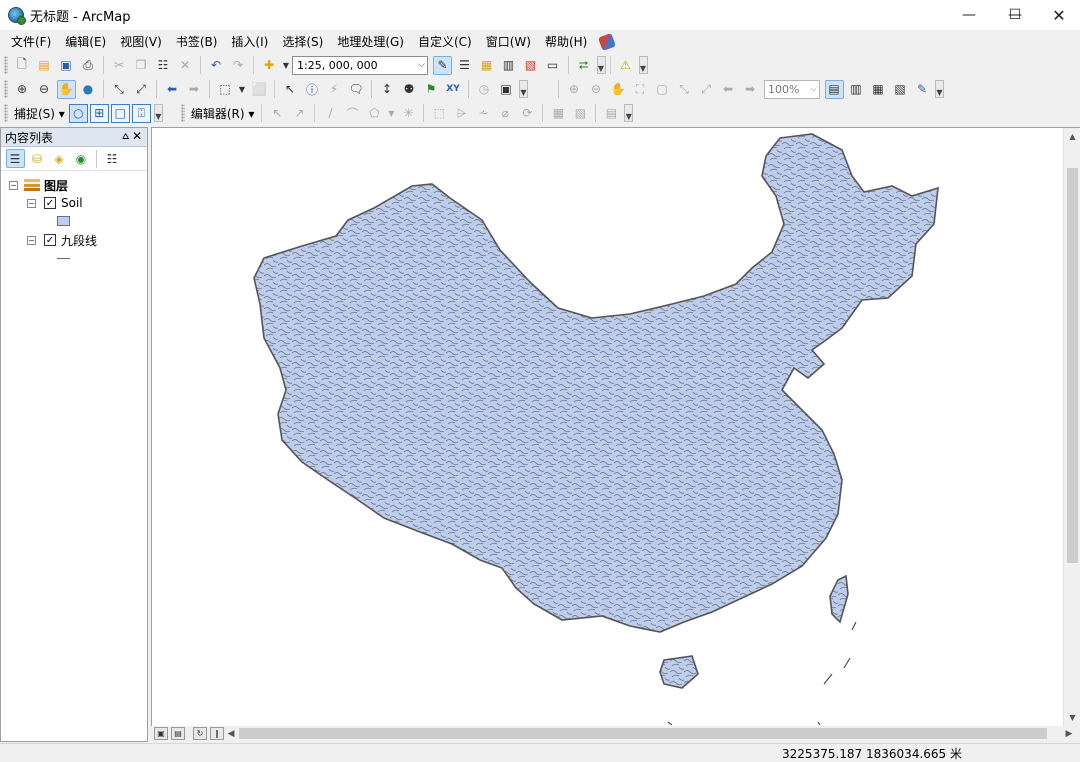 The image size is (1080, 762). What do you see at coordinates (141, 89) in the screenshot?
I see `fixed-zoom-out-icon: ⤢` at bounding box center [141, 89].